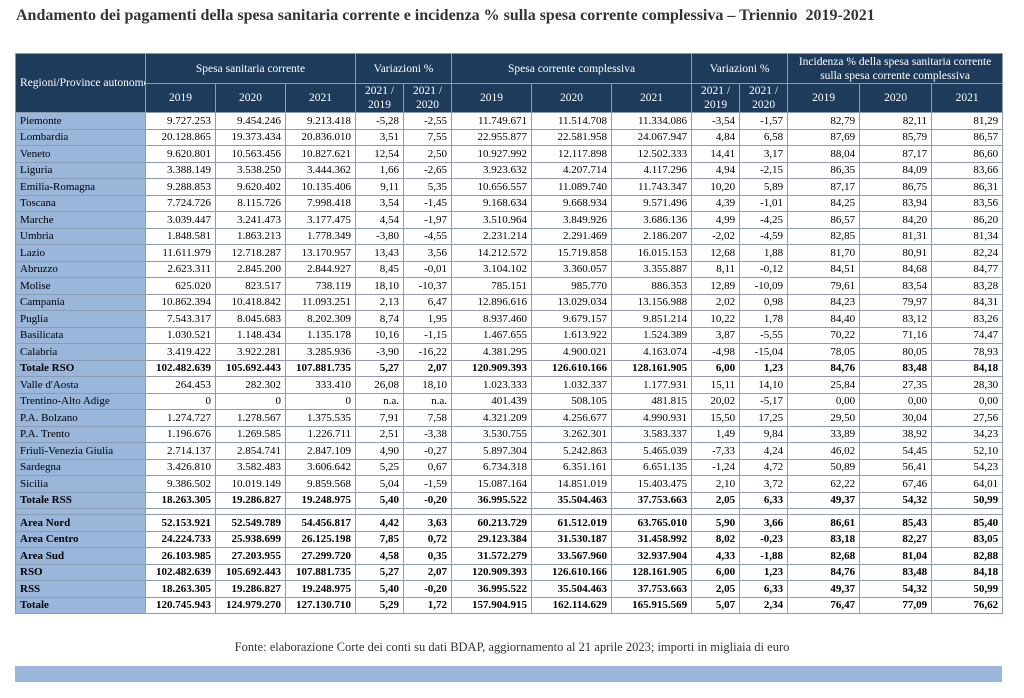  What do you see at coordinates (250, 68) in the screenshot?
I see `group-header-spesa-sanitaria: Spesa sanitaria corrente` at bounding box center [250, 68].